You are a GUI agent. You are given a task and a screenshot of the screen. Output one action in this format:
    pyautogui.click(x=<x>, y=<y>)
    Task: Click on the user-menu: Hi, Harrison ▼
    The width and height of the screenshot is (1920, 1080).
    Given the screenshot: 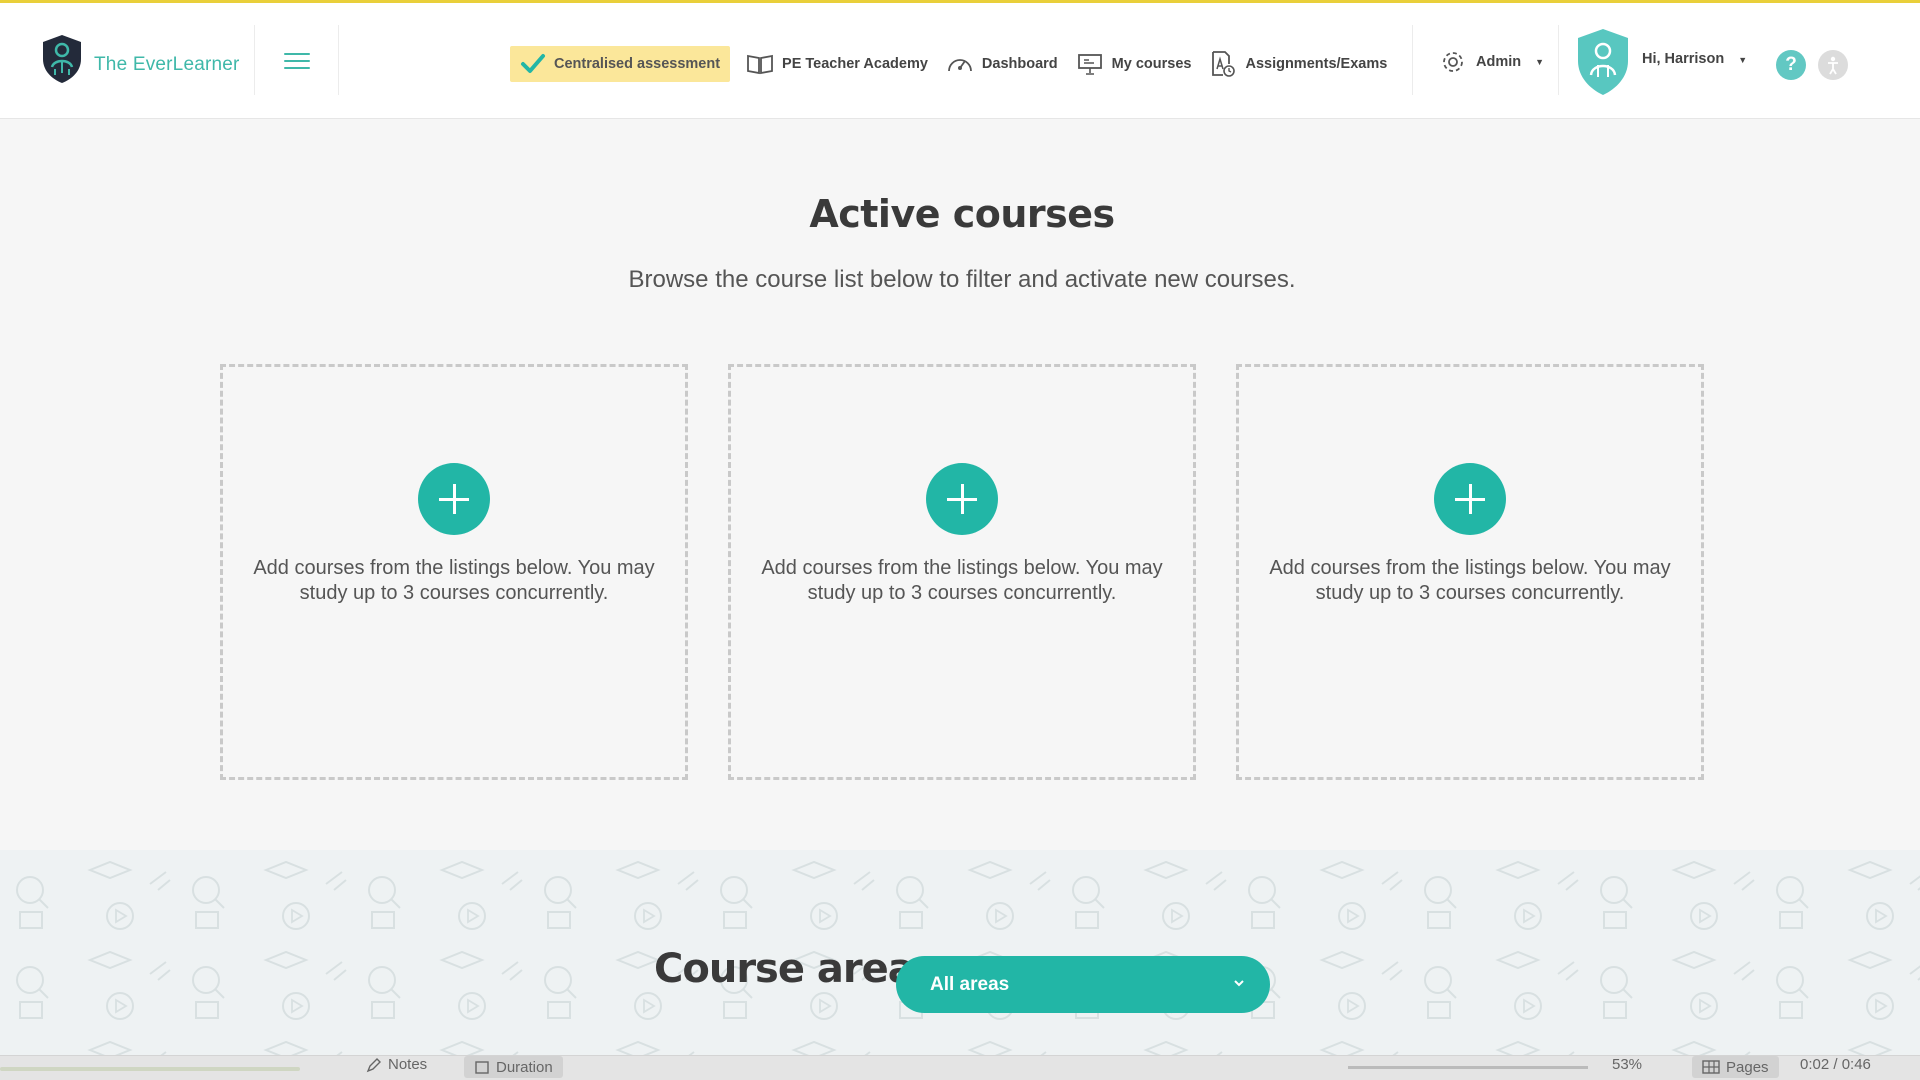 What is the action you would take?
    pyautogui.click(x=1660, y=62)
    